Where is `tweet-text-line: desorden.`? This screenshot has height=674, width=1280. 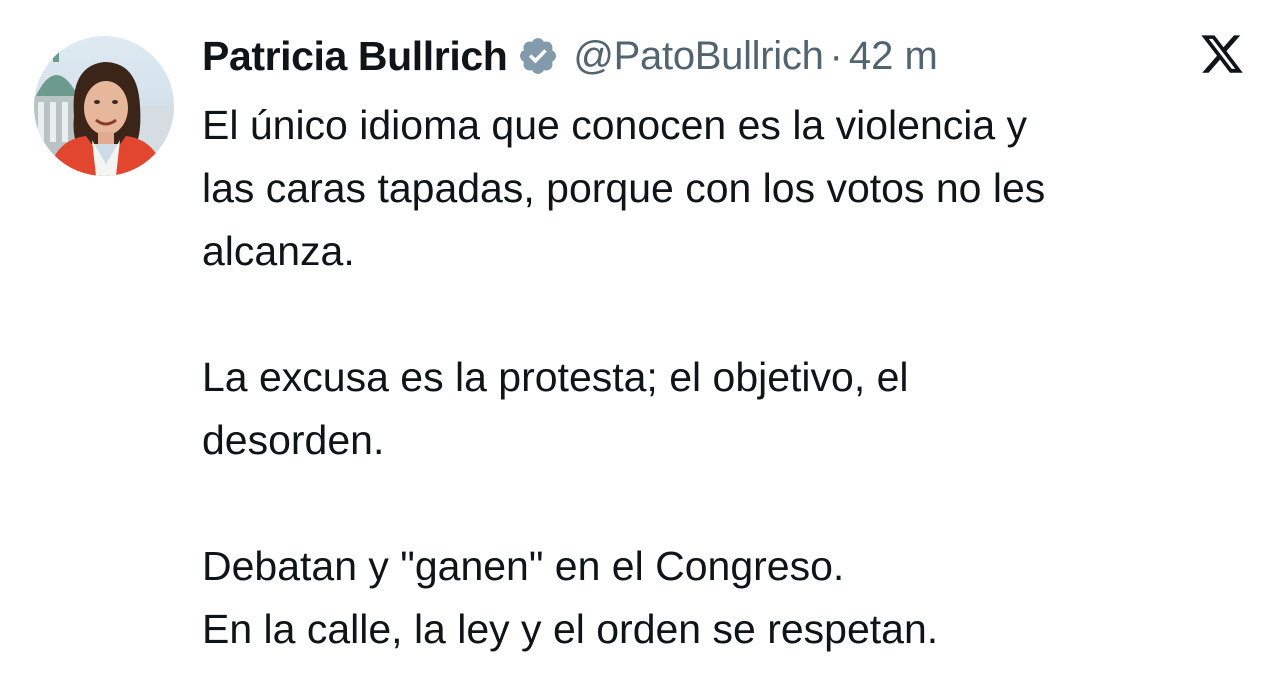
tweet-text-line: desorden. is located at coordinates (293, 440).